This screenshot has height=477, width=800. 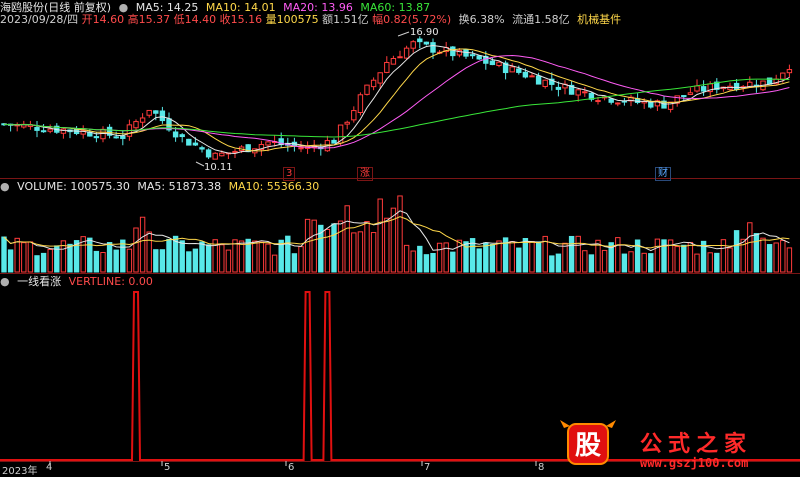 What do you see at coordinates (20, 471) in the screenshot?
I see `x-label-year: 2023年` at bounding box center [20, 471].